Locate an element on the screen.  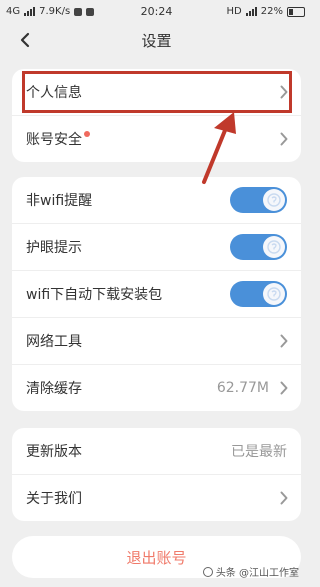
annotation-arrow-icon is located at coordinates (219, 148).